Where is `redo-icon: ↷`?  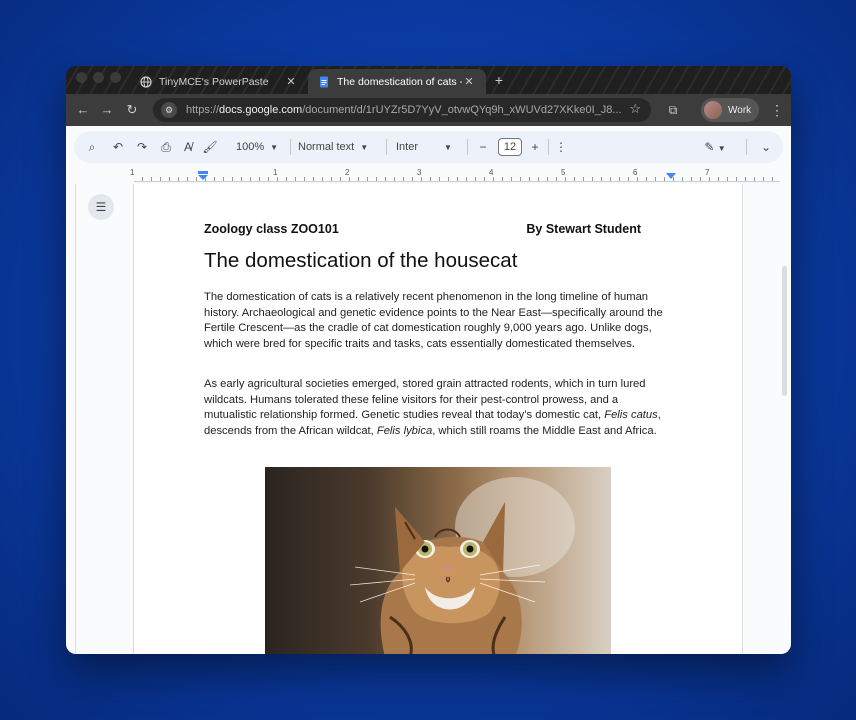
redo-icon: ↷ is located at coordinates (142, 147).